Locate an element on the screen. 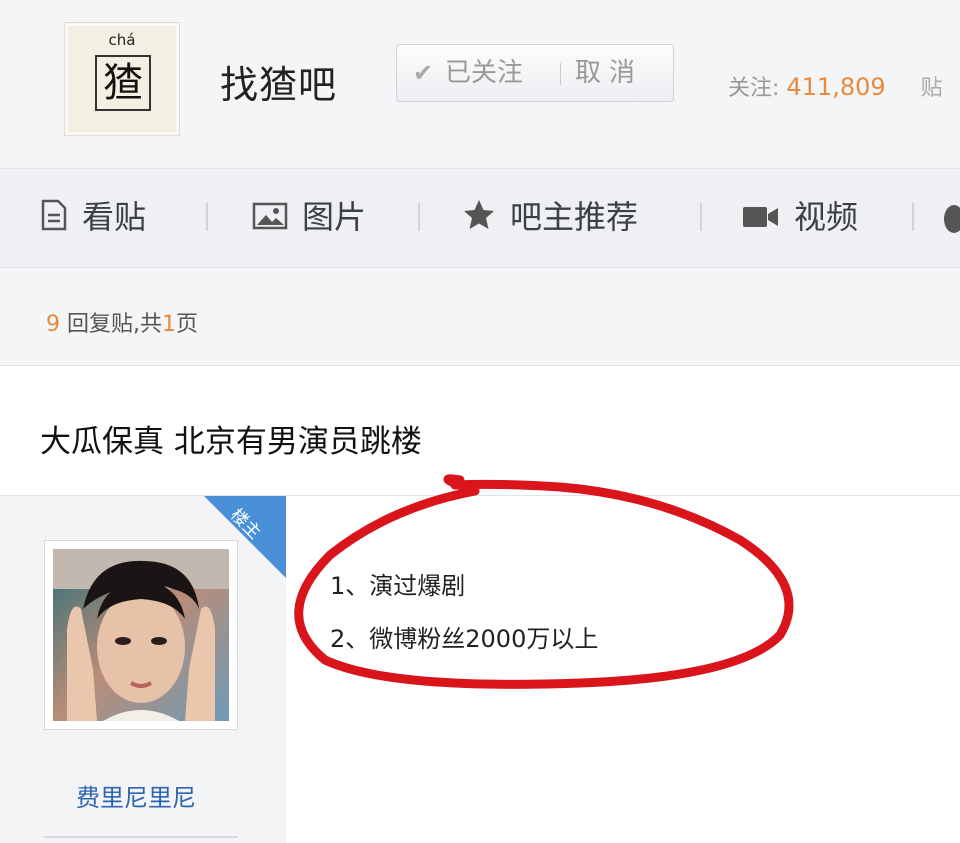 The image size is (960, 843). image-icon is located at coordinates (270, 219).